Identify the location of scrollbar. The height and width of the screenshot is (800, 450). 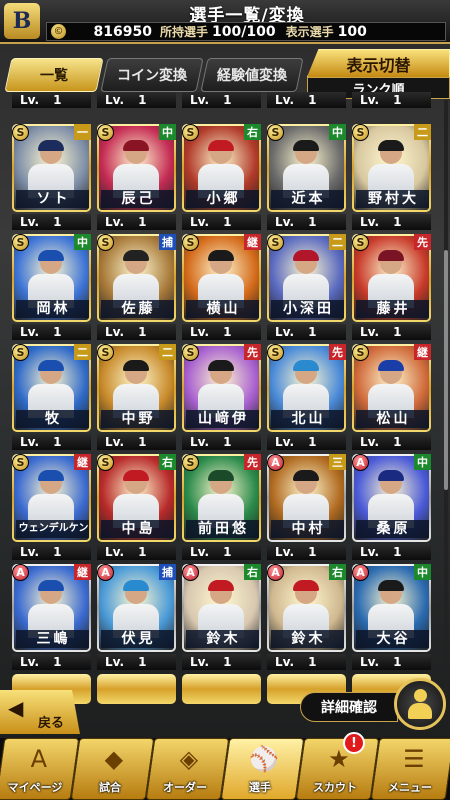
(446, 395).